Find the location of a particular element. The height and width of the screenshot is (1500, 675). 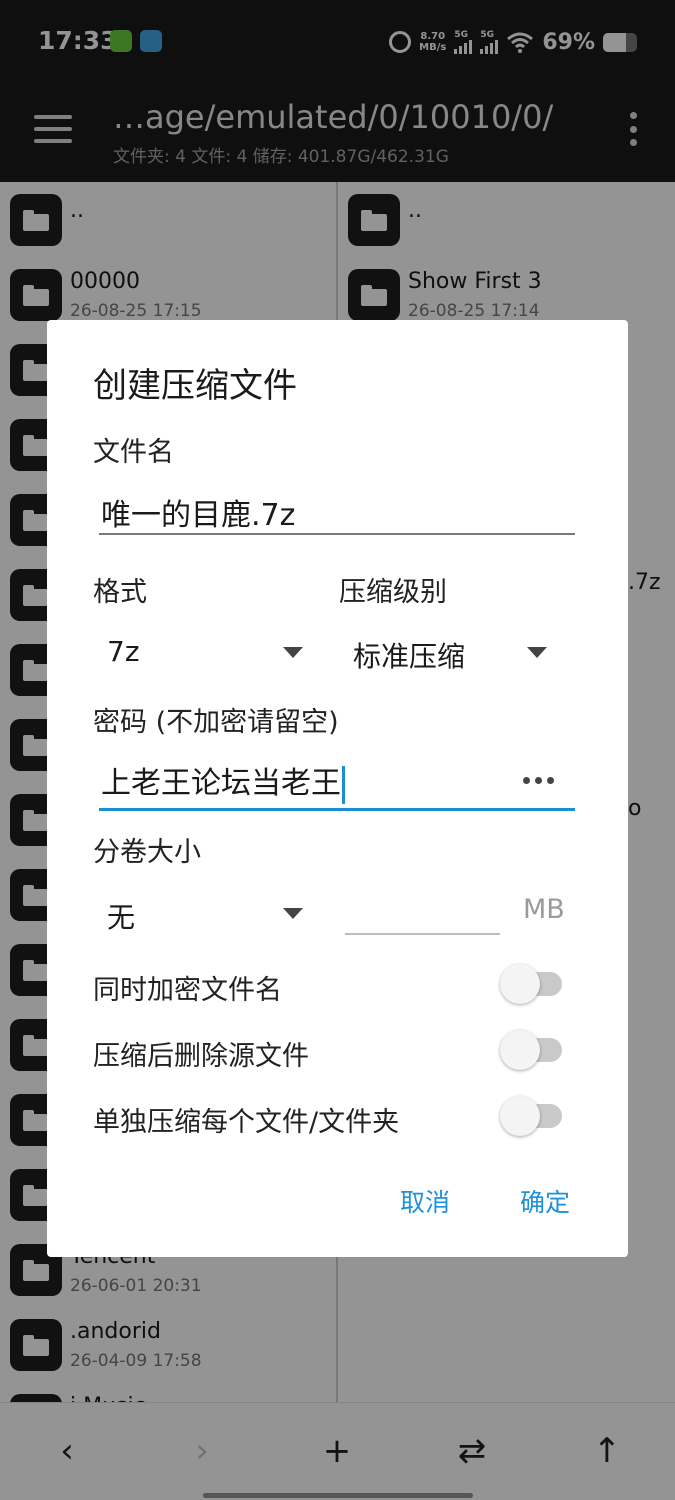

filename-label: 文件名 is located at coordinates (133, 452).